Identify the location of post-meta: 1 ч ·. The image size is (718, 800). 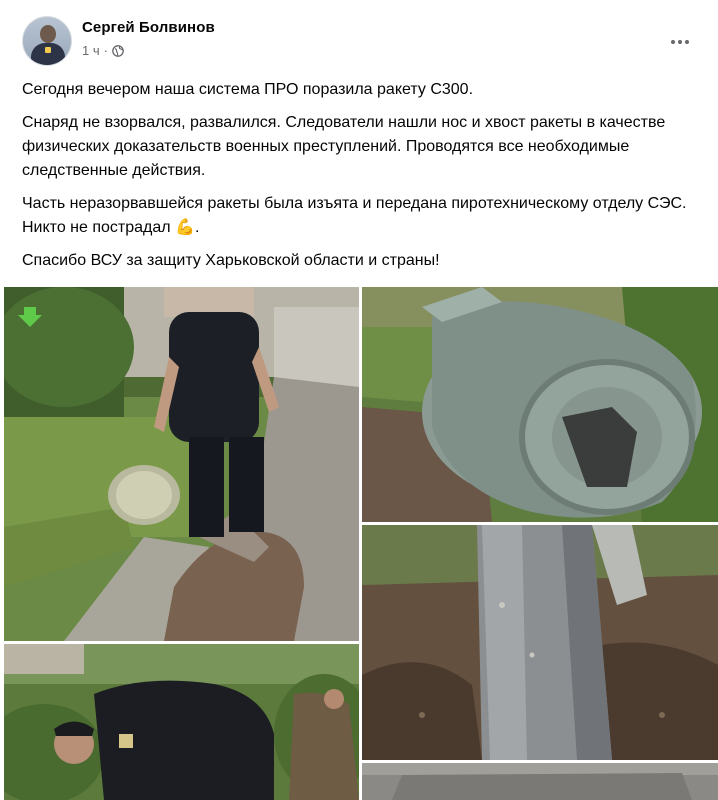
(103, 50).